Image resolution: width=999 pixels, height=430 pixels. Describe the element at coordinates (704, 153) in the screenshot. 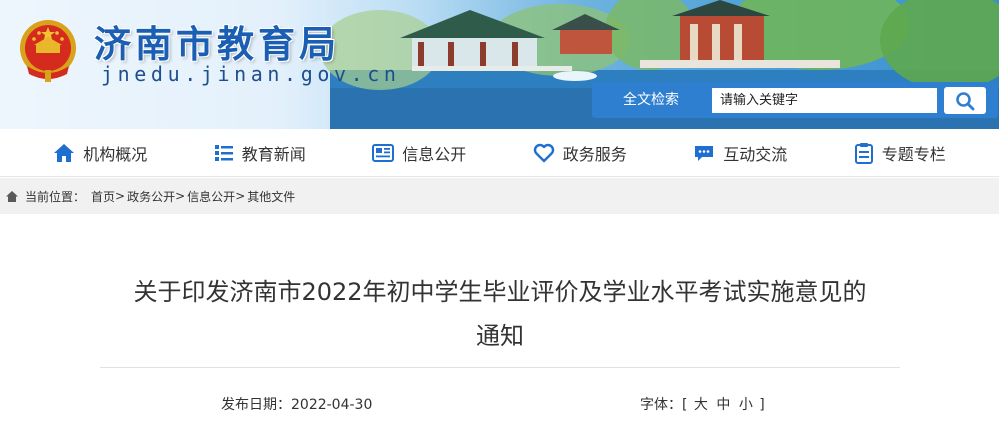

I see `chat-icon` at that location.